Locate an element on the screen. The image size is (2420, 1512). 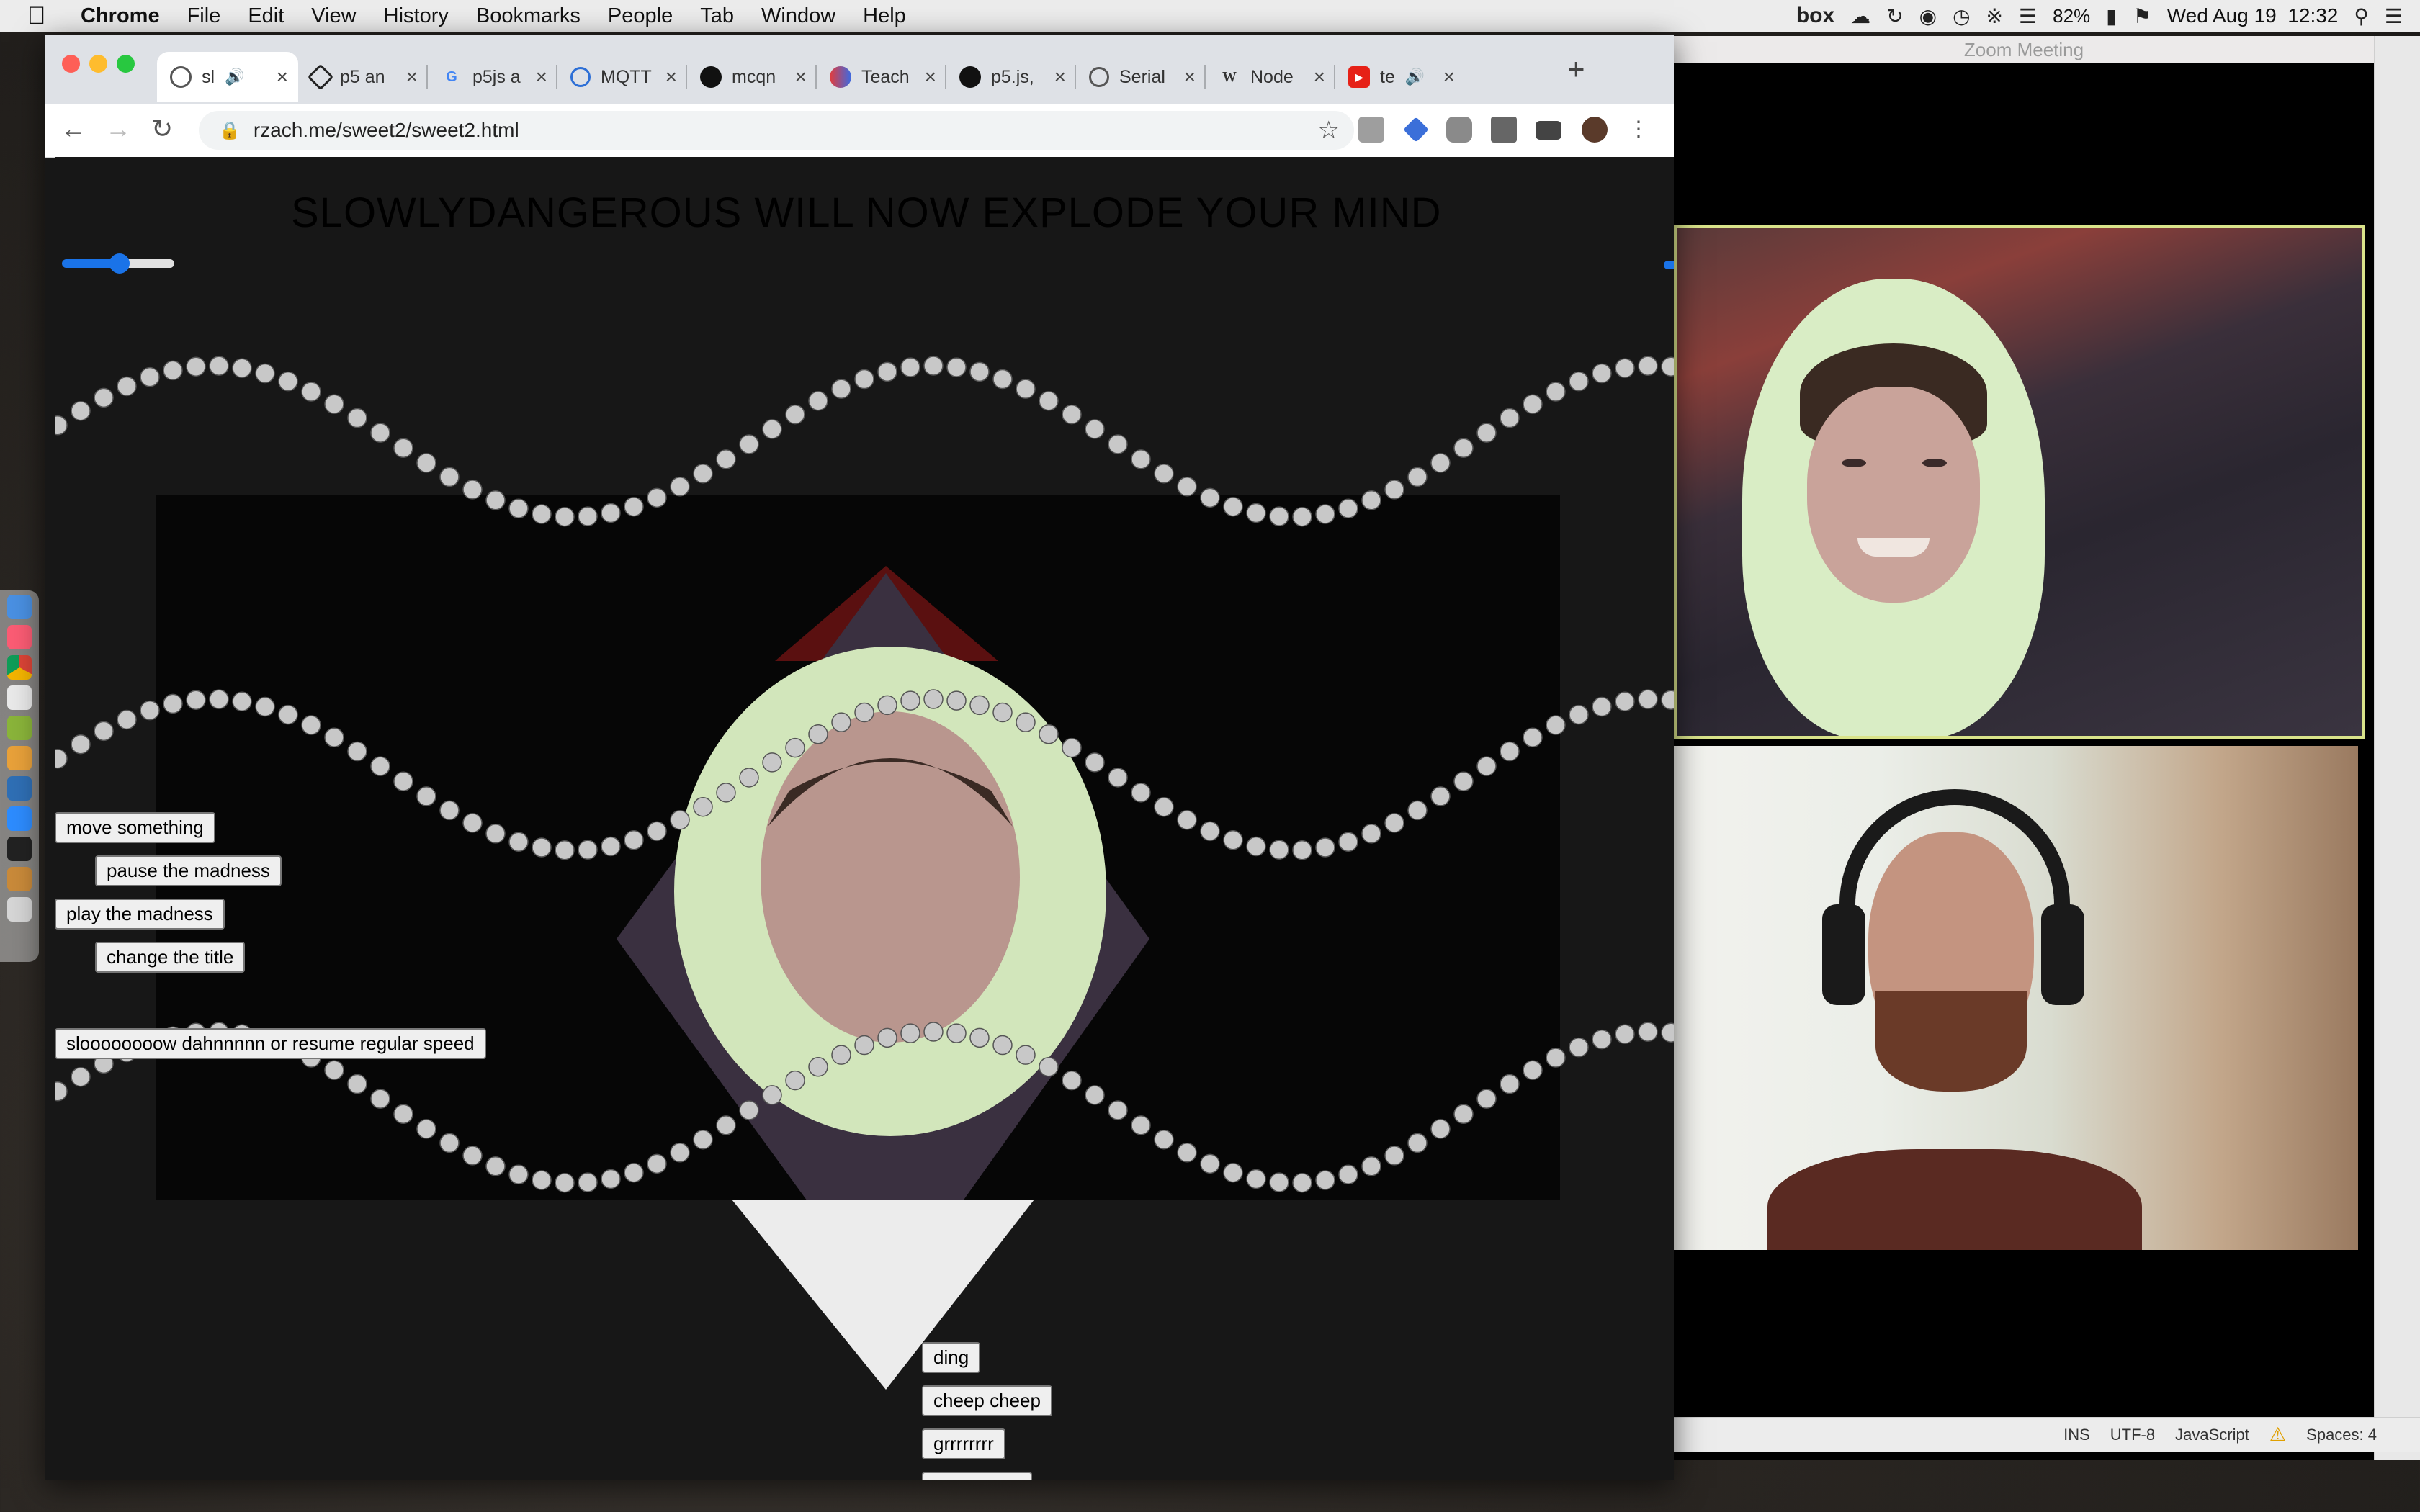
chrome-dock-icon is located at coordinates (19, 667).